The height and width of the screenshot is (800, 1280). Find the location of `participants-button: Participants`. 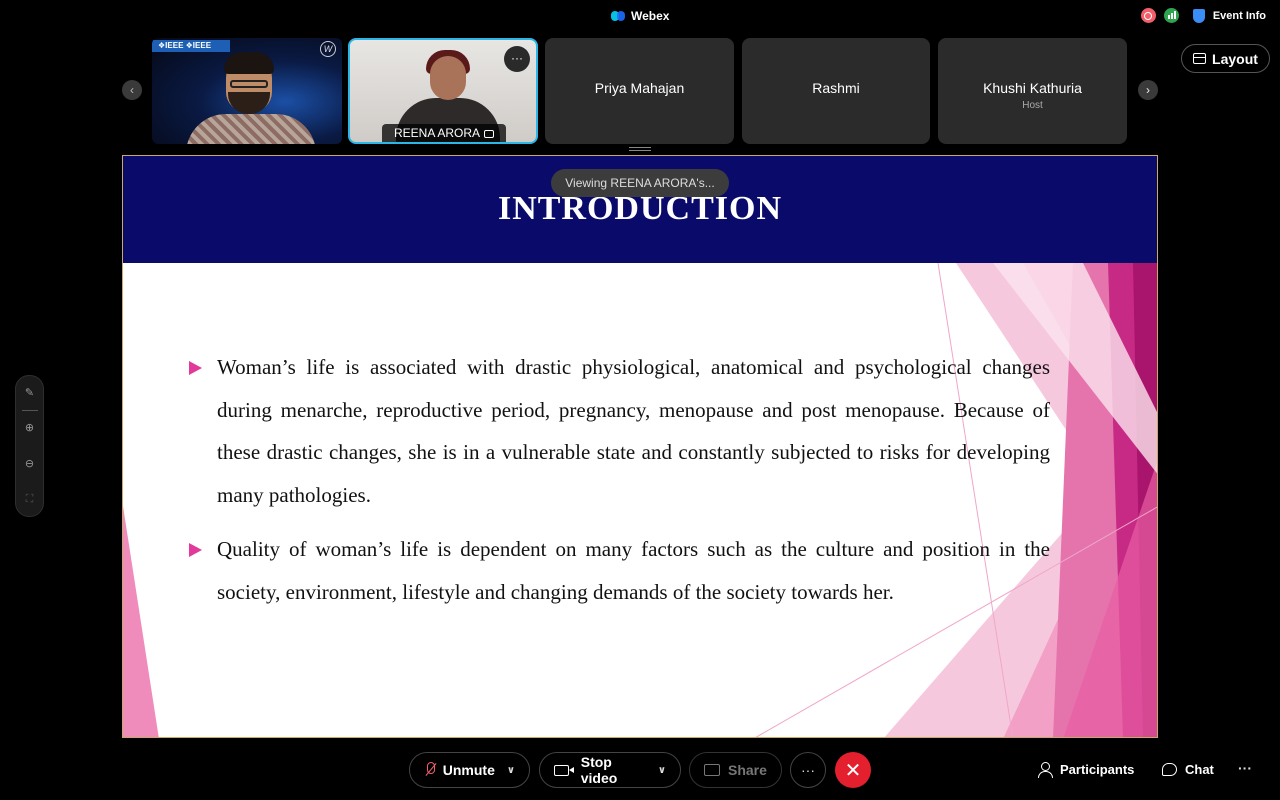

participants-button: Participants is located at coordinates (1086, 770).